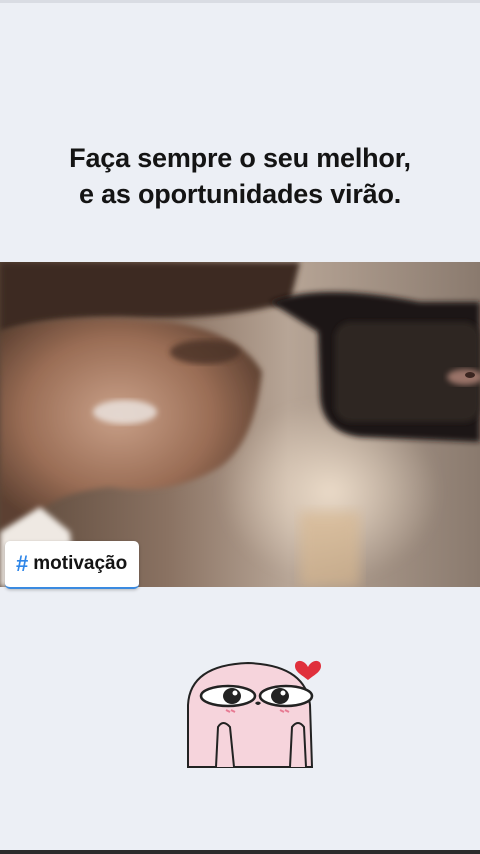 The height and width of the screenshot is (854, 480). Describe the element at coordinates (240, 158) in the screenshot. I see `caption-line-1: Faça sempre o seu melhor,` at that location.